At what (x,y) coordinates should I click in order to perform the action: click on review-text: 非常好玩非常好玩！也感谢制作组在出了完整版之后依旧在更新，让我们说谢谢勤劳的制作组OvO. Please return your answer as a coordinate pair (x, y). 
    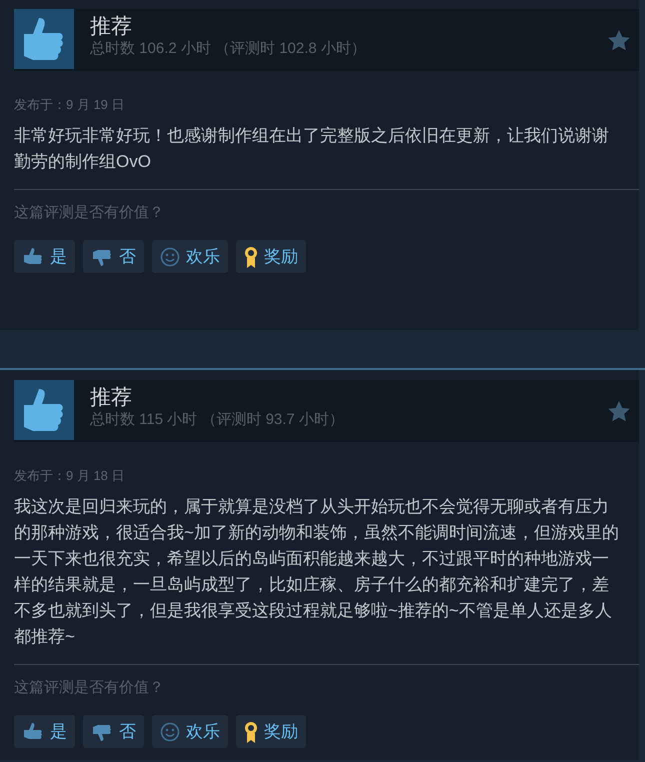
    Looking at the image, I should click on (312, 148).